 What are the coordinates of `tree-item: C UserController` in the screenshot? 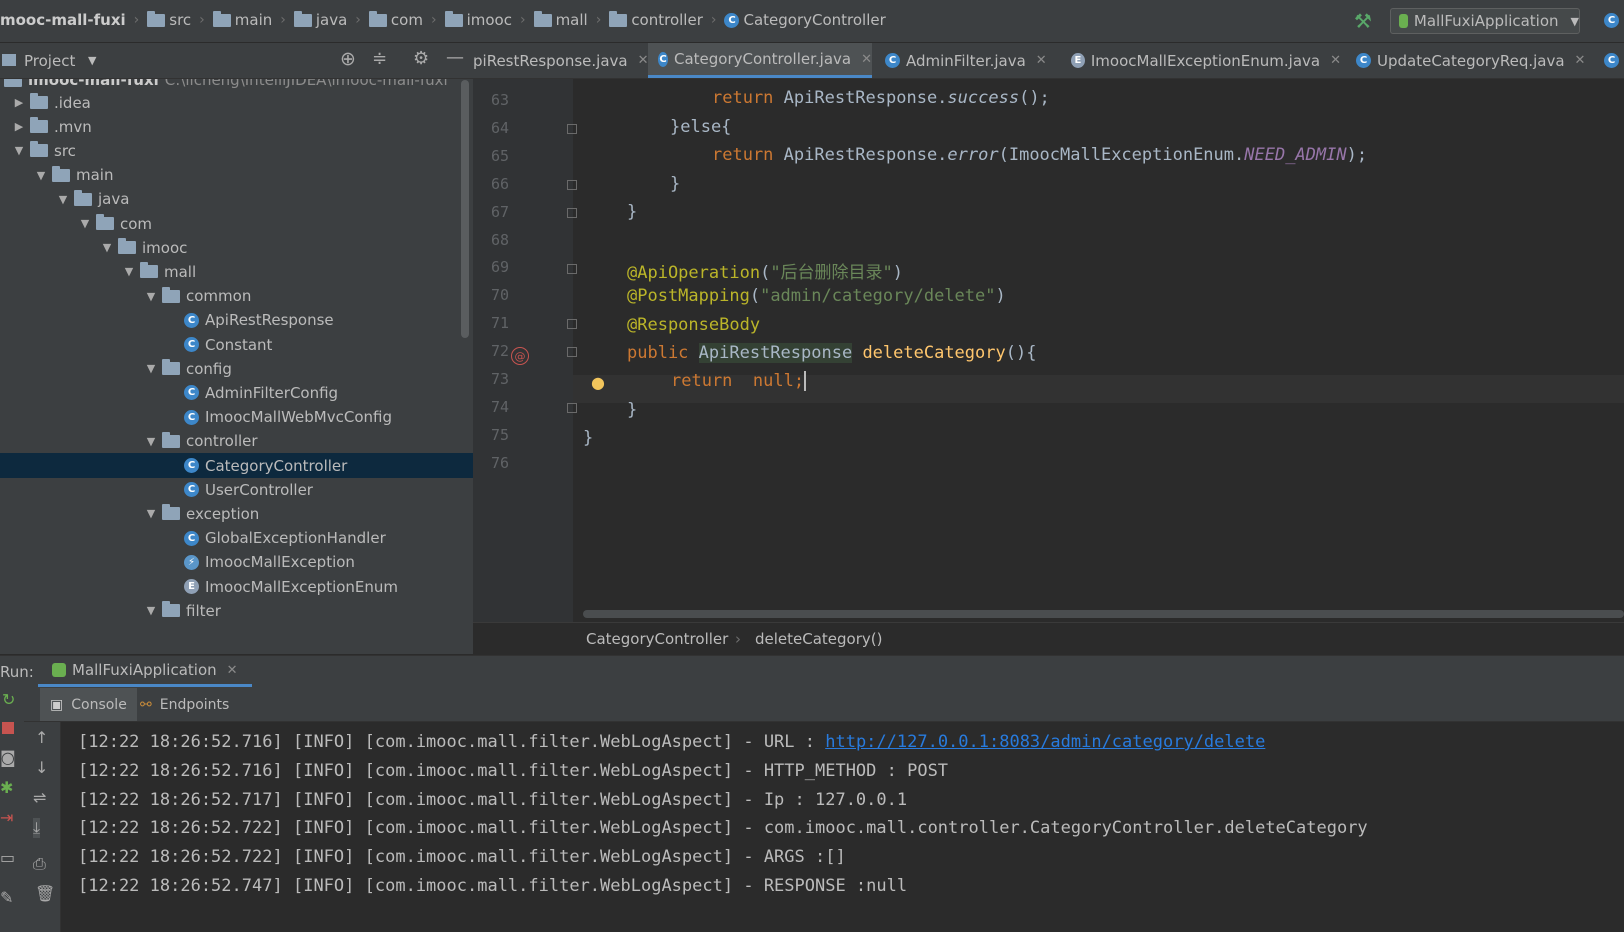 It's located at (236, 489).